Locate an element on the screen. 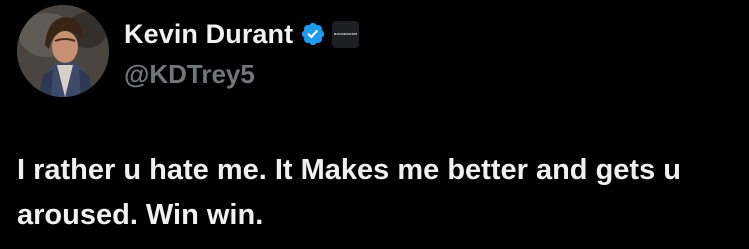  tweet-header: Kevin Durant BOARDROOM @KDTrey5 is located at coordinates (242, 53).